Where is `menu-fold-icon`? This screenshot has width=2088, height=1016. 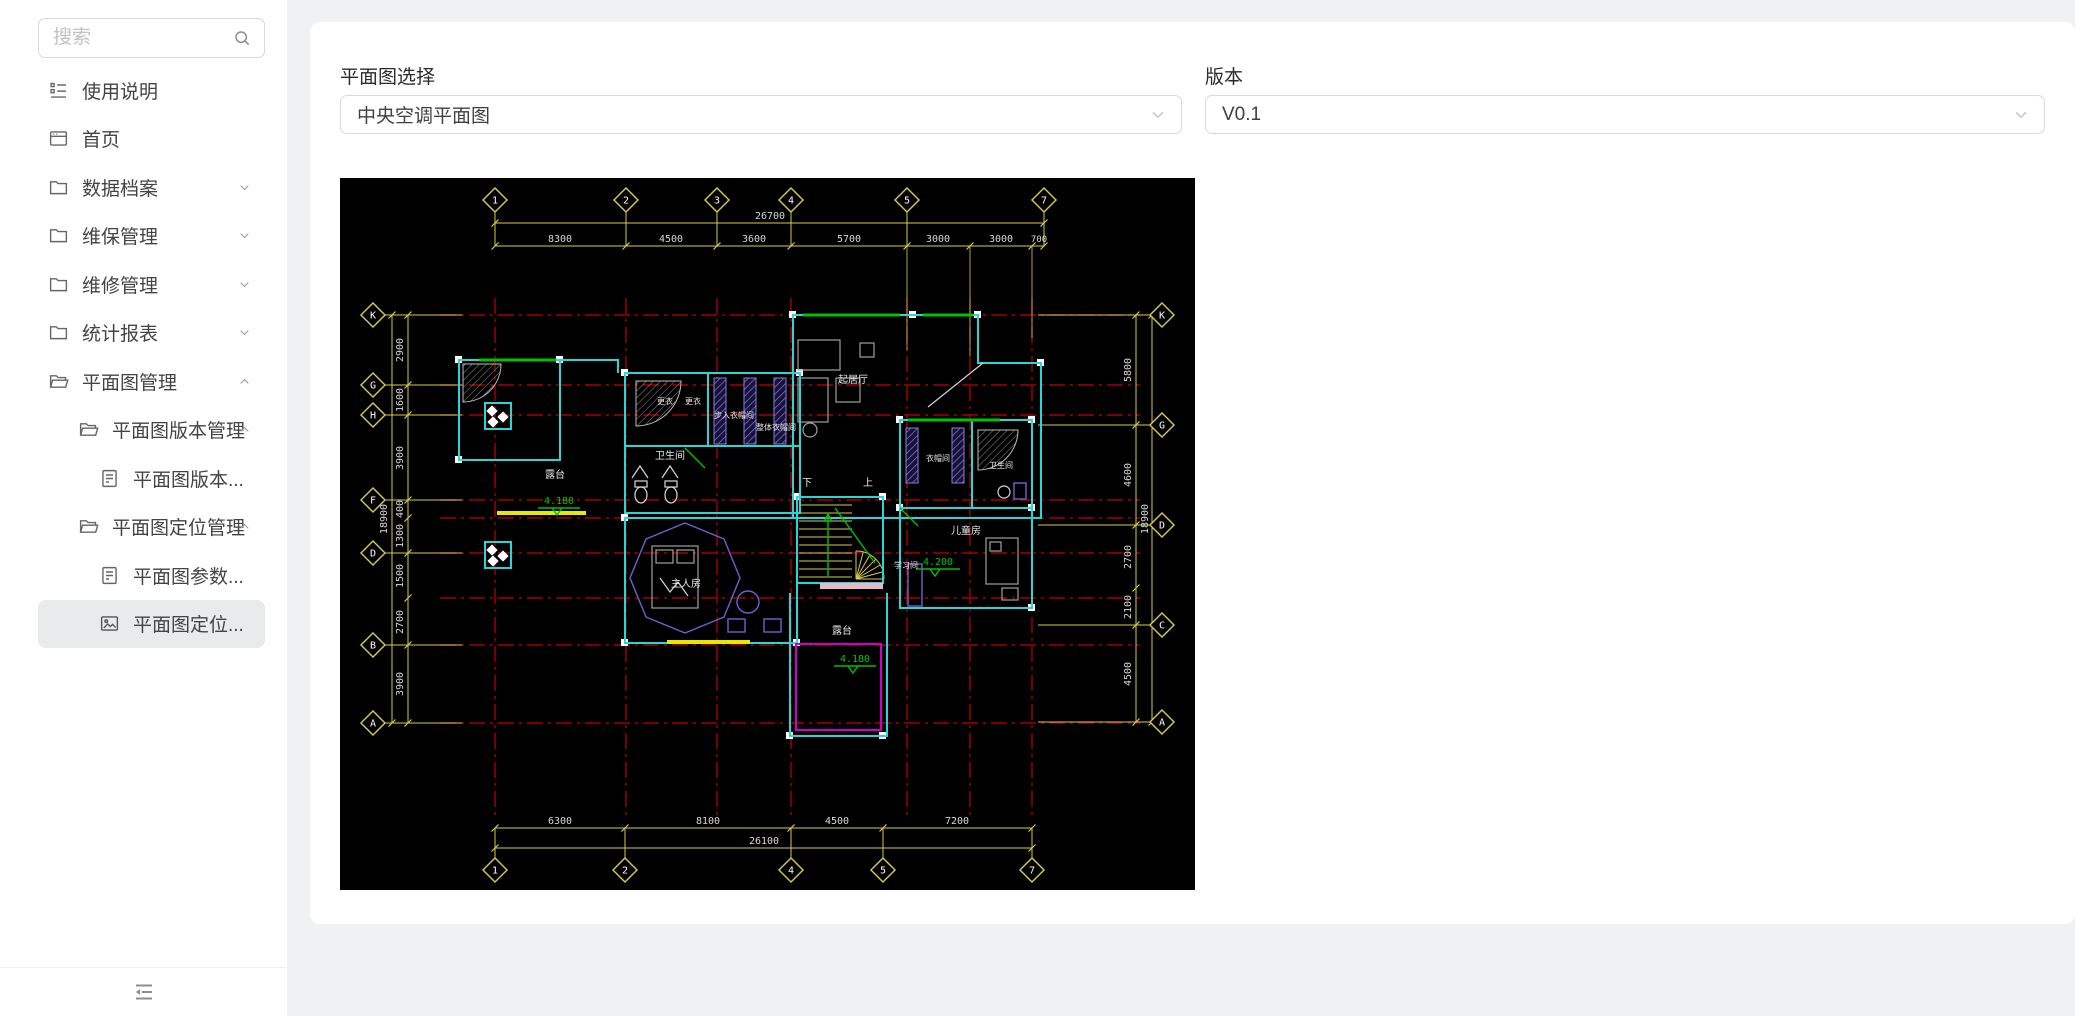 menu-fold-icon is located at coordinates (143, 992).